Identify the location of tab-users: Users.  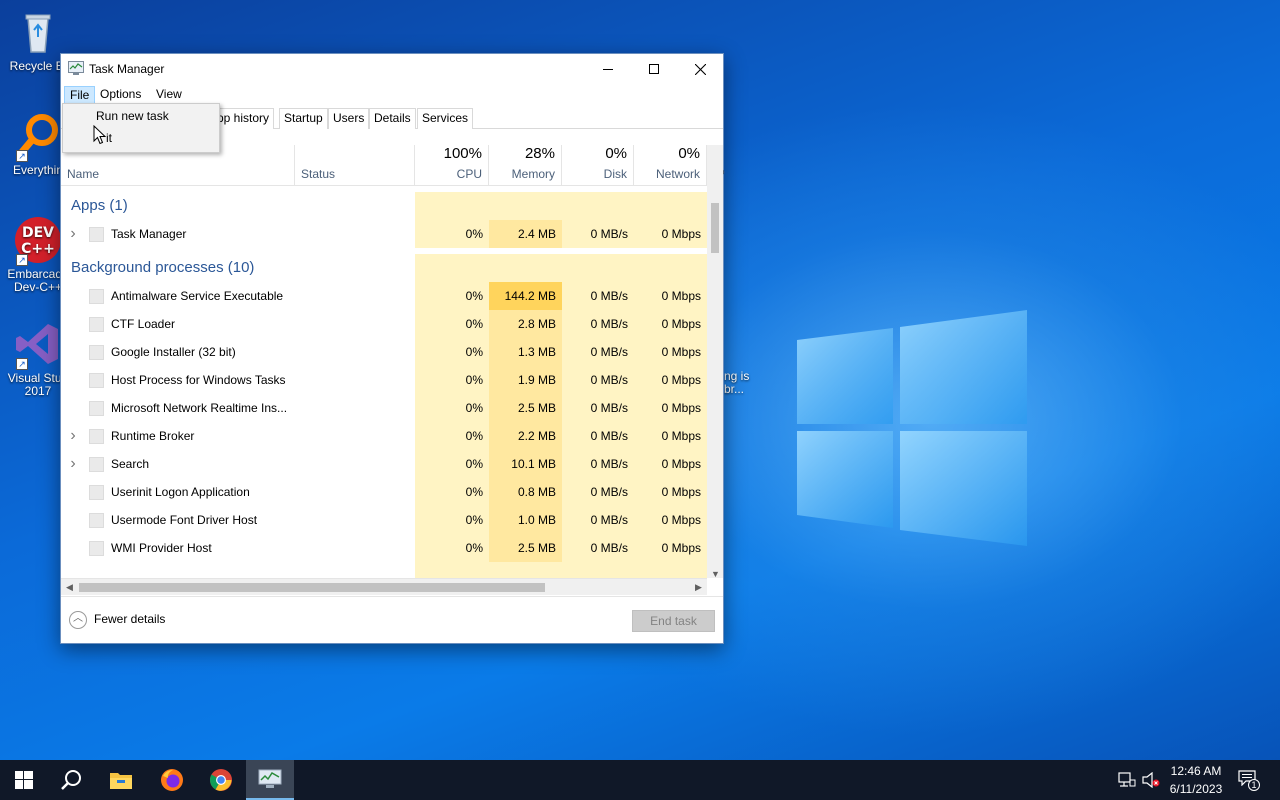
(349, 118).